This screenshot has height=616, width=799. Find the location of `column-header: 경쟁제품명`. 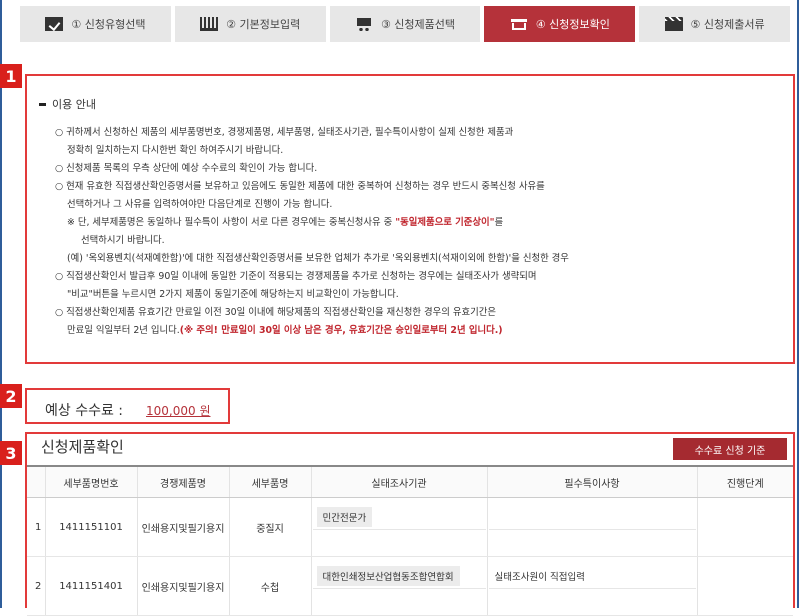

column-header: 경쟁제품명 is located at coordinates (182, 481).